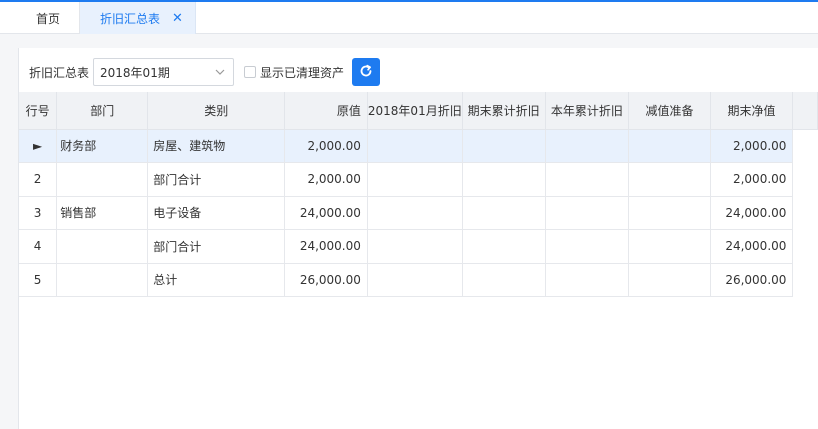 Image resolution: width=818 pixels, height=429 pixels. Describe the element at coordinates (250, 72) in the screenshot. I see `show-cleared-assets-checkbox` at that location.